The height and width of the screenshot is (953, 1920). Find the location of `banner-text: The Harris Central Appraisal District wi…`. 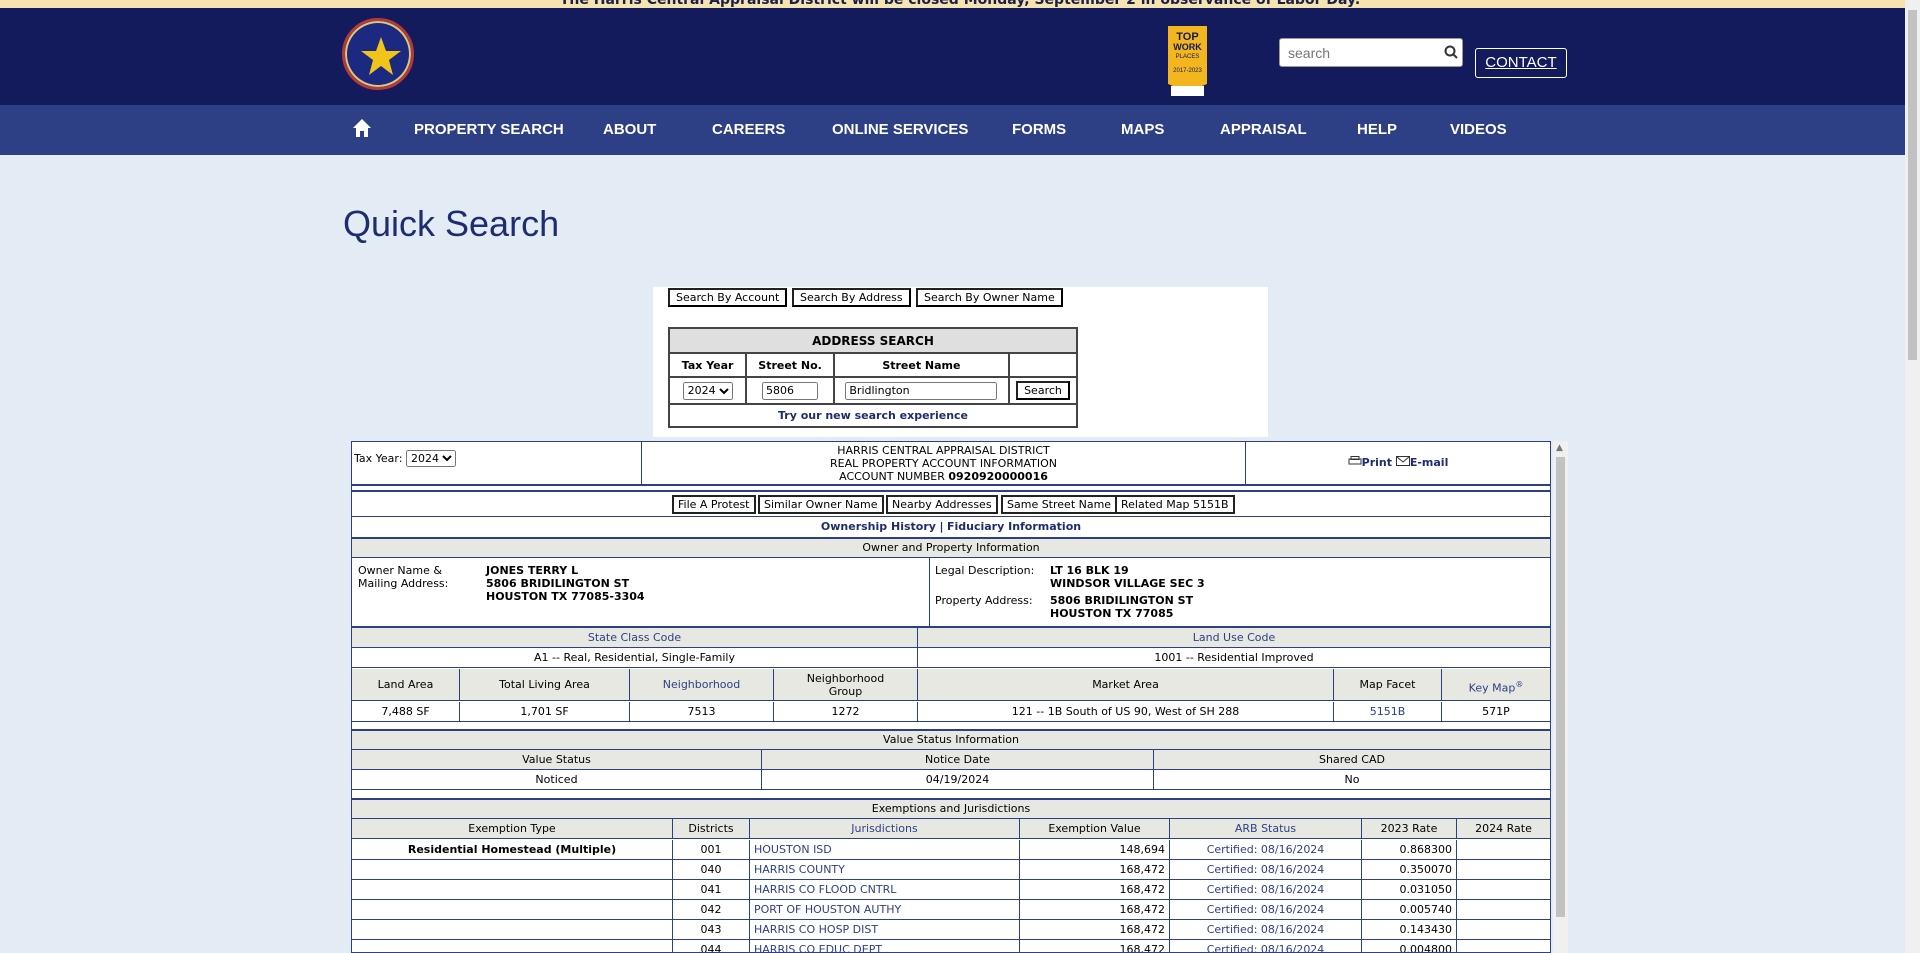

banner-text: The Harris Central Appraisal District wi… is located at coordinates (960, 4).